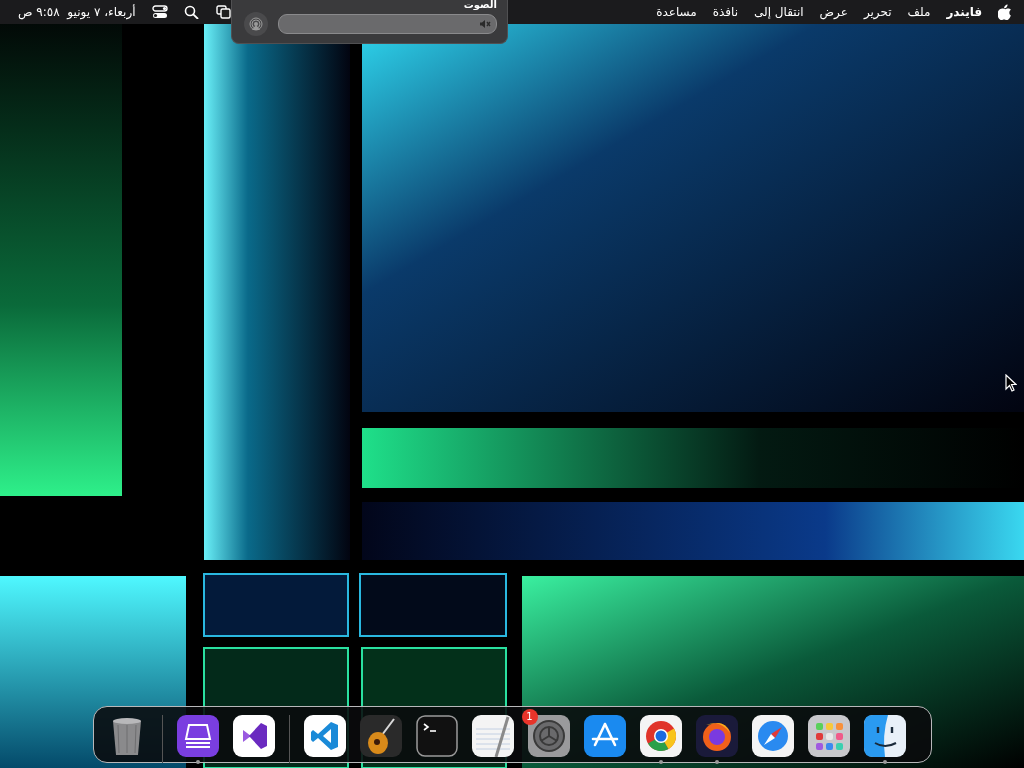  Describe the element at coordinates (479, 5) in the screenshot. I see `panel-title: الصوت` at that location.